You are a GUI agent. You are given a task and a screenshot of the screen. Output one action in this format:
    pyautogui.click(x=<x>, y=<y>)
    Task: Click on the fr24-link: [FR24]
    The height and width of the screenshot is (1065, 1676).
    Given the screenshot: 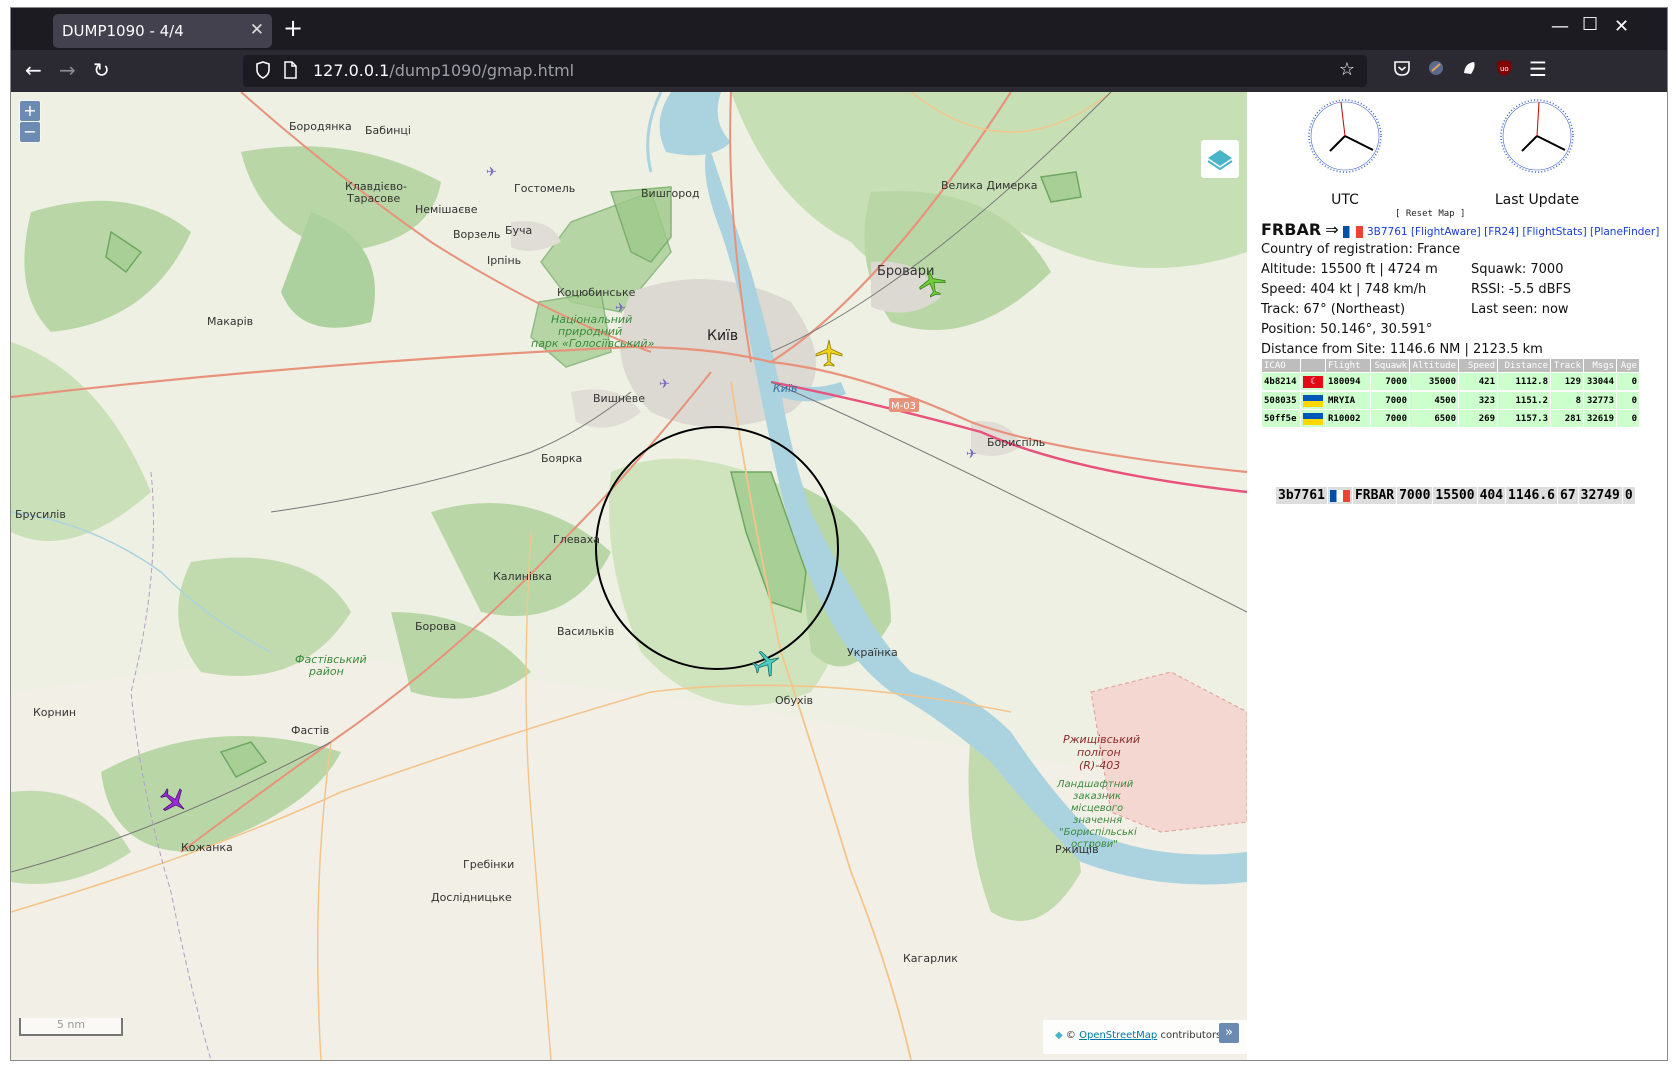 What is the action you would take?
    pyautogui.click(x=1501, y=232)
    